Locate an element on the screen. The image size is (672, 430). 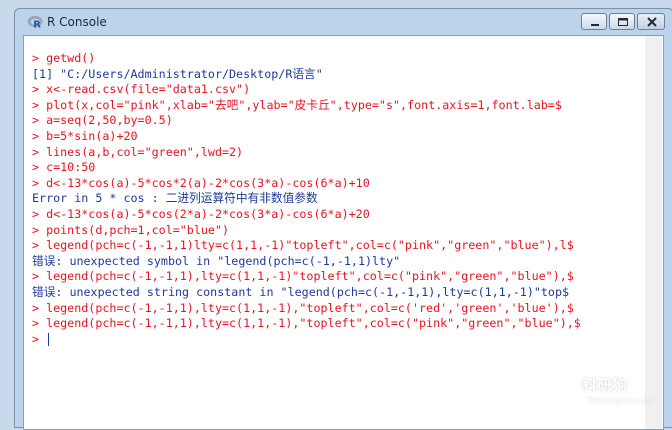
console-command-line: > b=5*sin(a)+20 is located at coordinates (85, 135).